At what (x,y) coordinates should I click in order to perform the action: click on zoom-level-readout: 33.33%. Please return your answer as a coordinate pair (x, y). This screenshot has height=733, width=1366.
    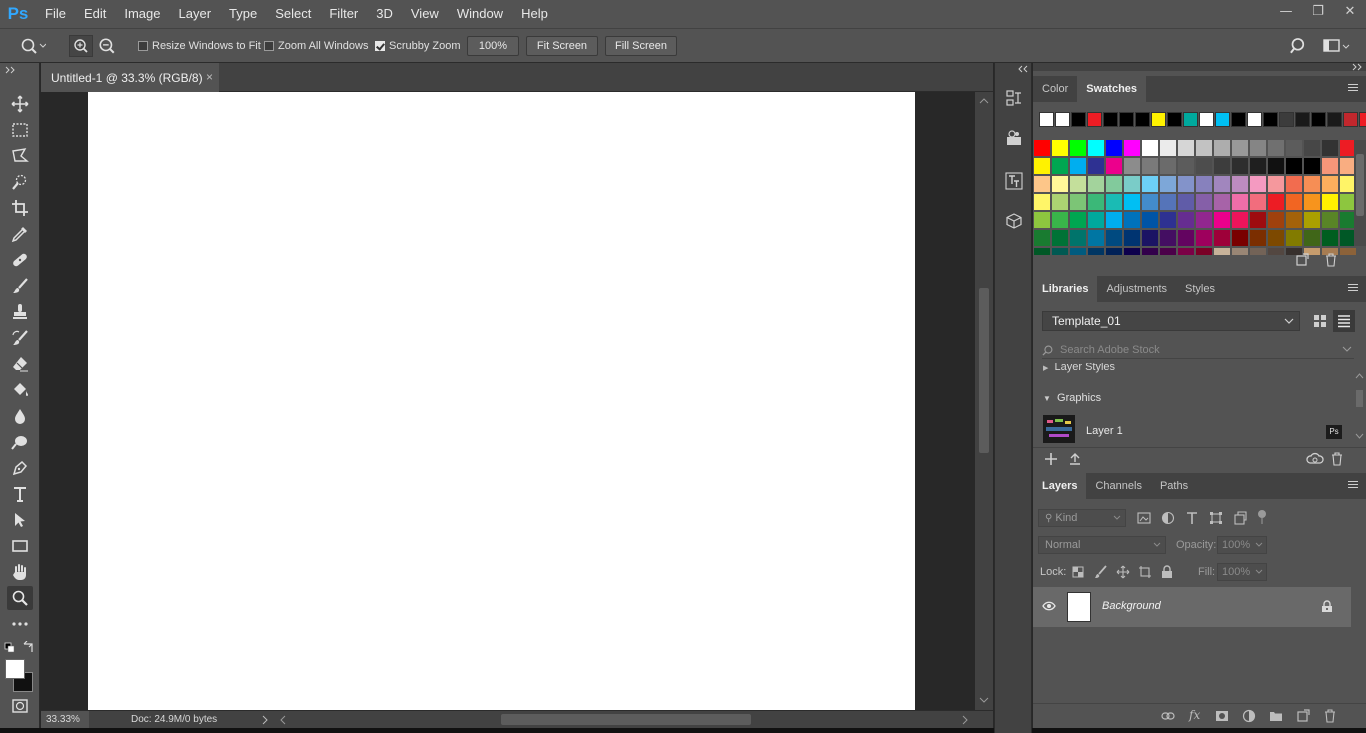
    Looking at the image, I should click on (65, 719).